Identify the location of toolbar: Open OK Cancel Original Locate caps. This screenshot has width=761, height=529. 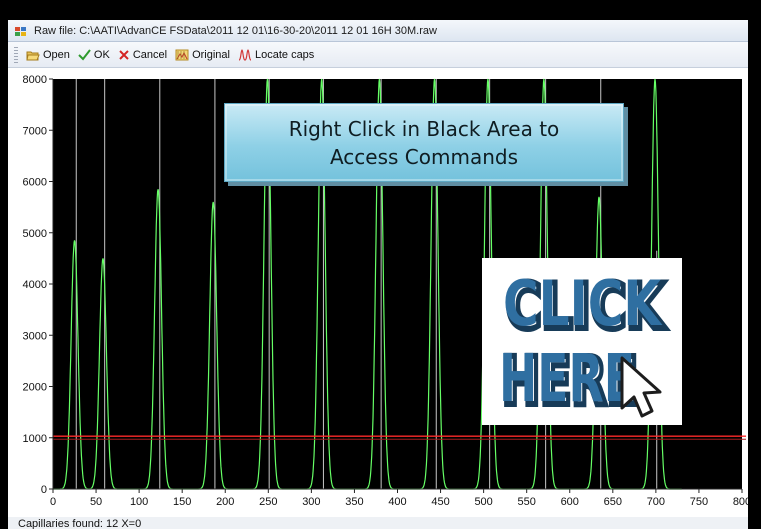
(378, 55).